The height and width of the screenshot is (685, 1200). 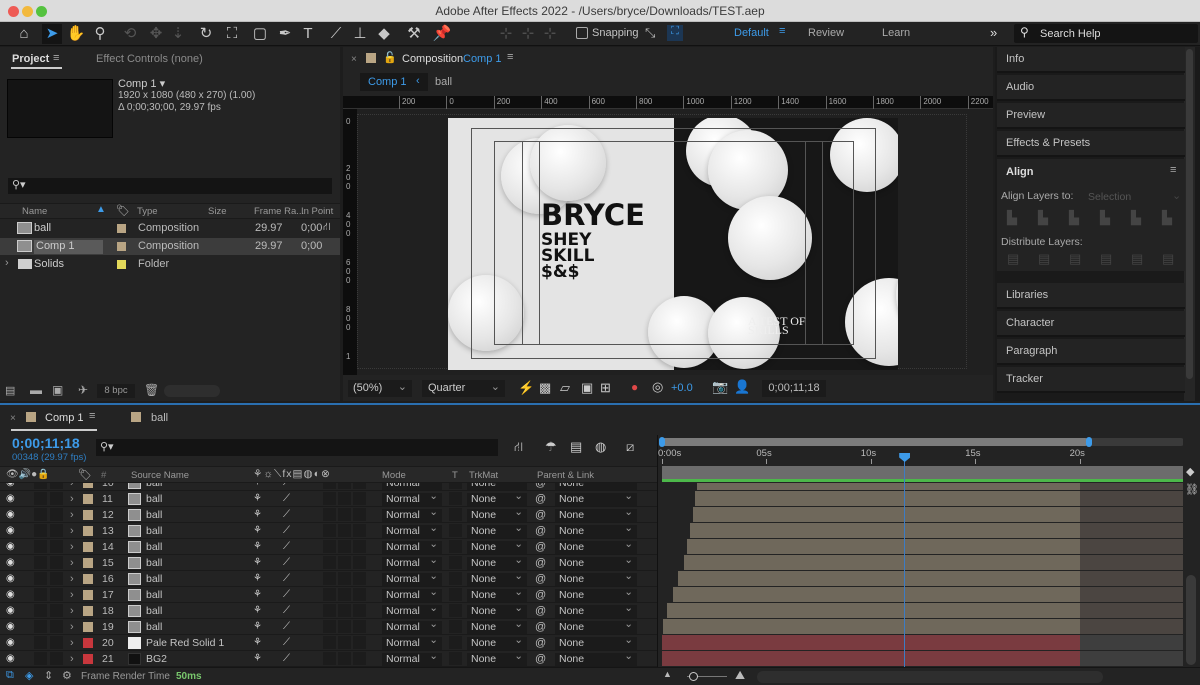 What do you see at coordinates (260, 34) in the screenshot?
I see `rectangle-tool-icon: ▢` at bounding box center [260, 34].